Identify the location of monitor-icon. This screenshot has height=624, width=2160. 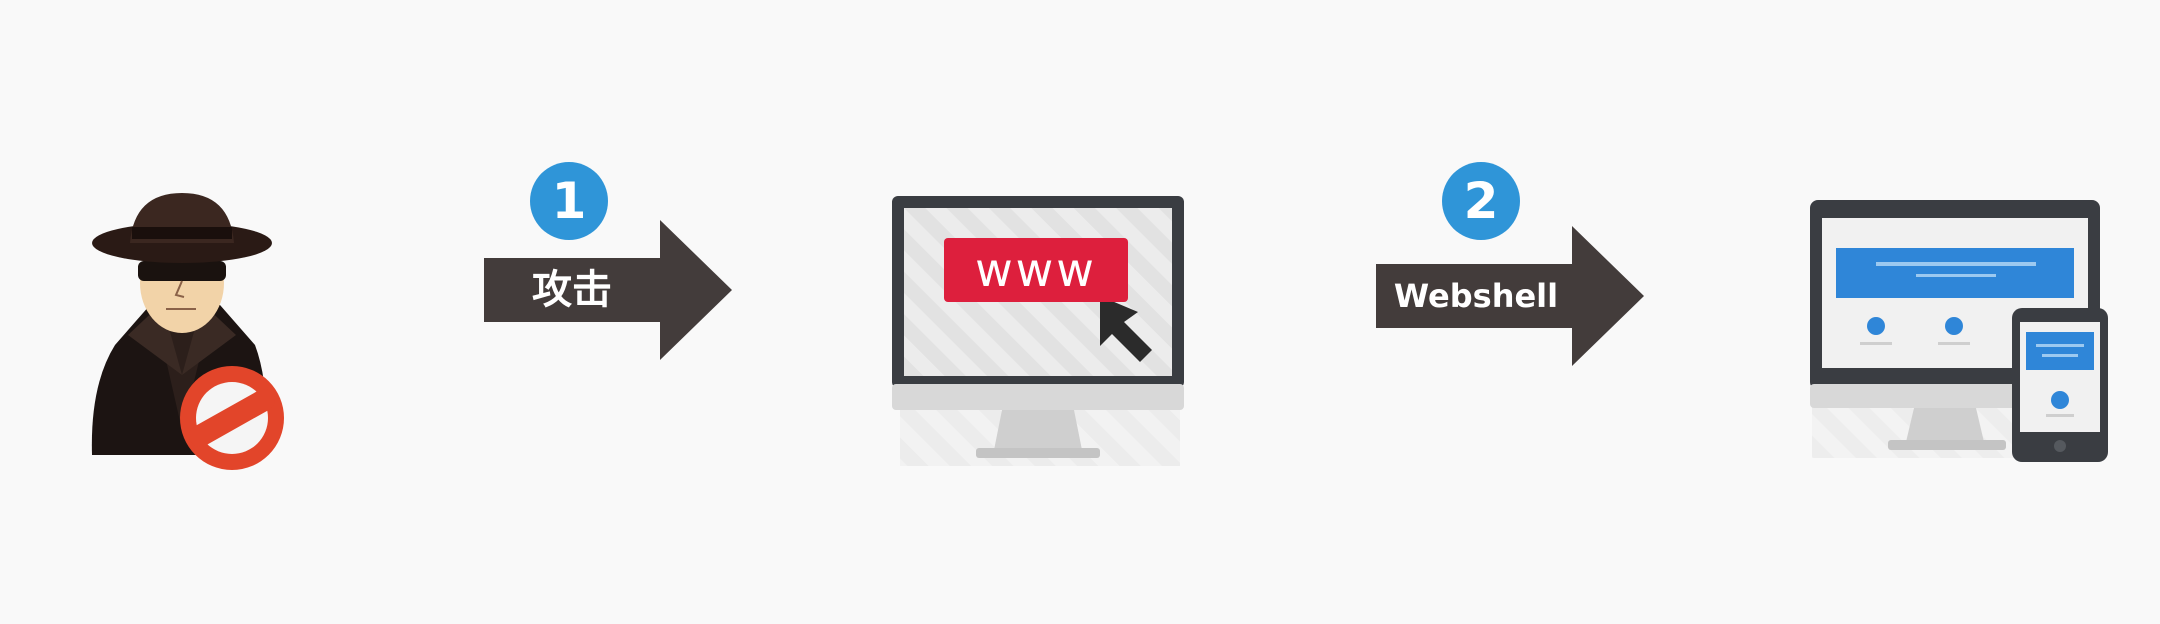
(1038, 331).